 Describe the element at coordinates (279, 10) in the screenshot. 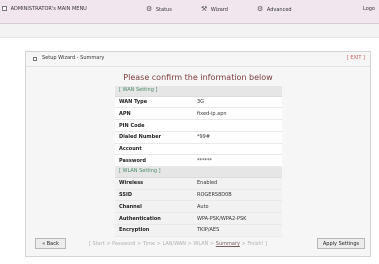

I see `advanced-label: Advanced` at that location.